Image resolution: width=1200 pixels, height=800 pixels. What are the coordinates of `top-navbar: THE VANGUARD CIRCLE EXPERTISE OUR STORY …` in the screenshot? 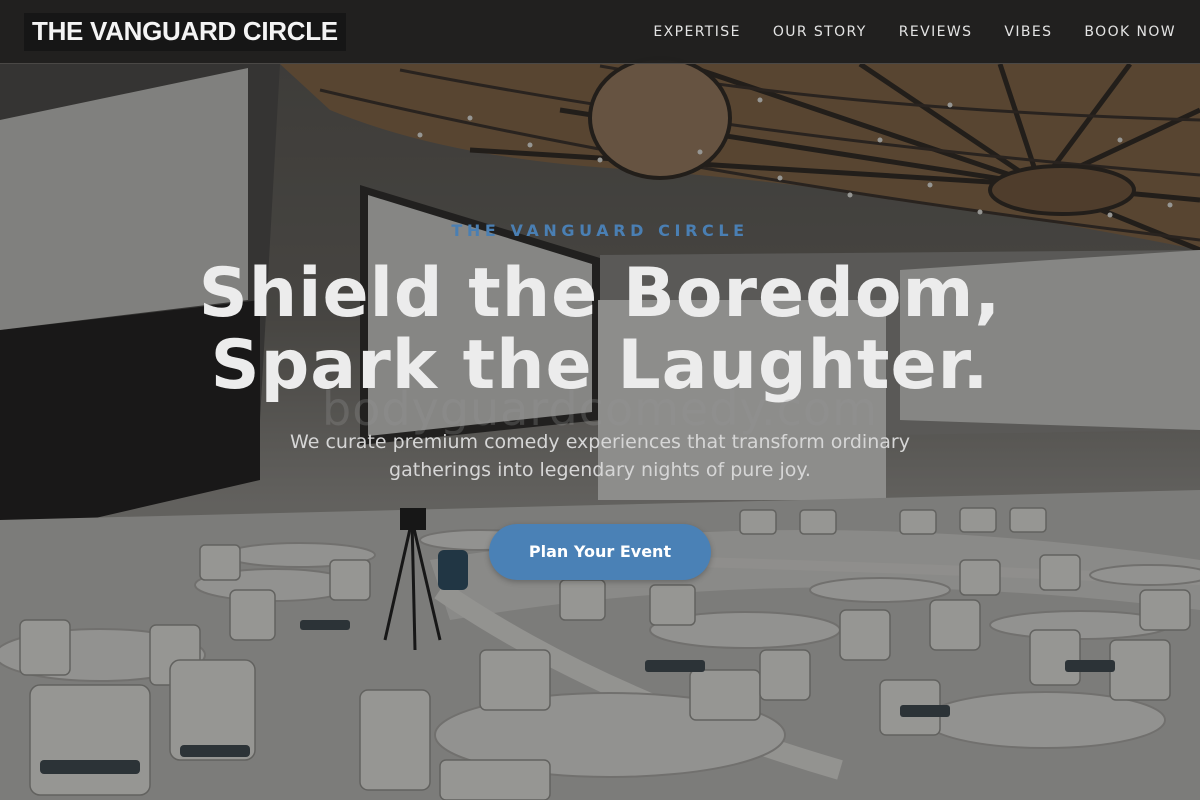 It's located at (600, 32).